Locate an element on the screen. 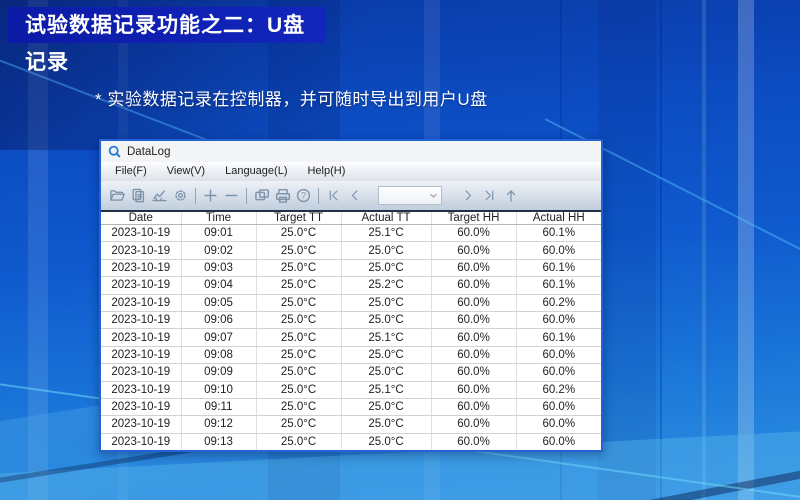 Image resolution: width=800 pixels, height=500 pixels. table-cell: 25.2°C is located at coordinates (386, 285).